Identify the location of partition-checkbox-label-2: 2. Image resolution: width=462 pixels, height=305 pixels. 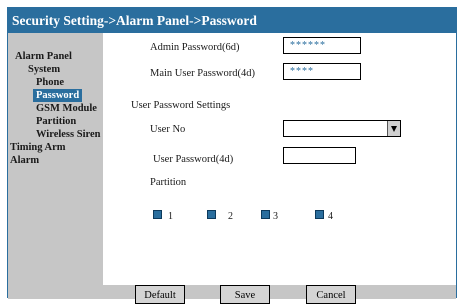
(230, 216).